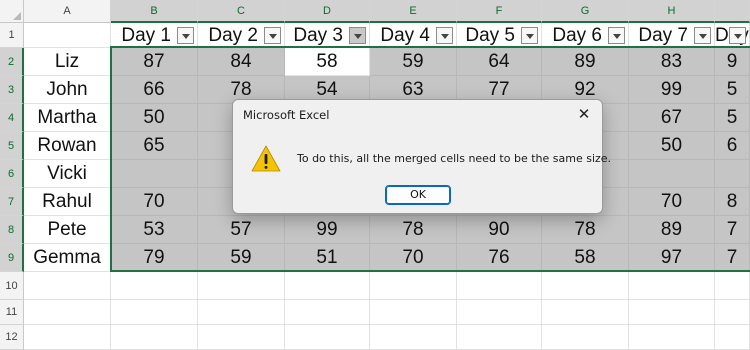 This screenshot has width=750, height=350. I want to click on ok-button: OK, so click(418, 195).